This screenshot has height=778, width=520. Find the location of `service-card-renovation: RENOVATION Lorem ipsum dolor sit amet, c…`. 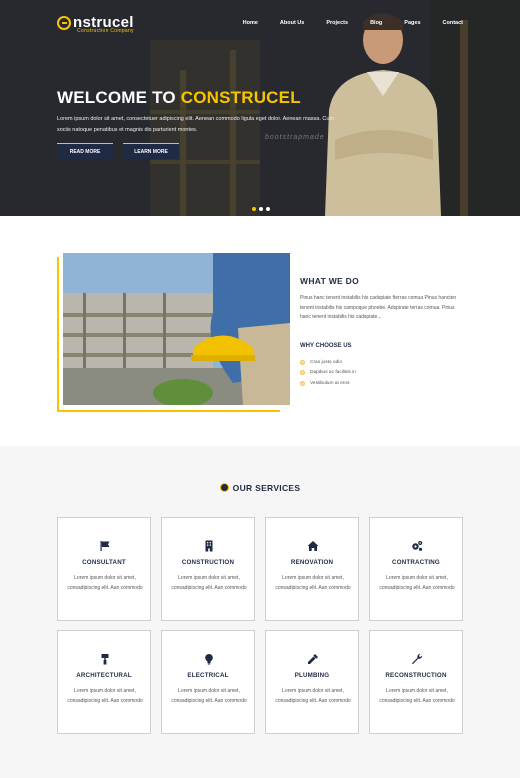

service-card-renovation: RENOVATION Lorem ipsum dolor sit amet, c… is located at coordinates (312, 569).